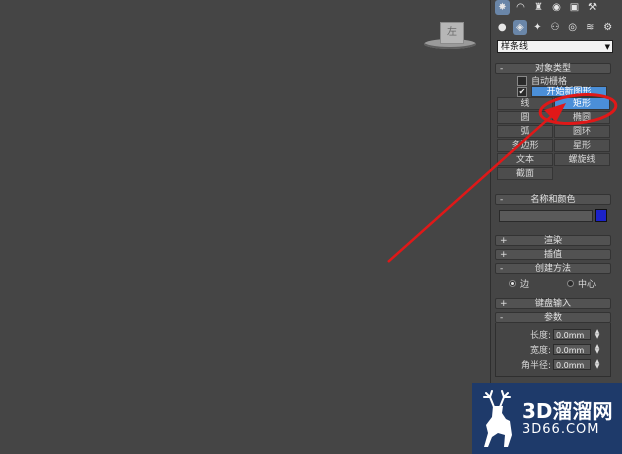 Image resolution: width=622 pixels, height=454 pixels. I want to click on shape-type-value: 样条线, so click(515, 47).